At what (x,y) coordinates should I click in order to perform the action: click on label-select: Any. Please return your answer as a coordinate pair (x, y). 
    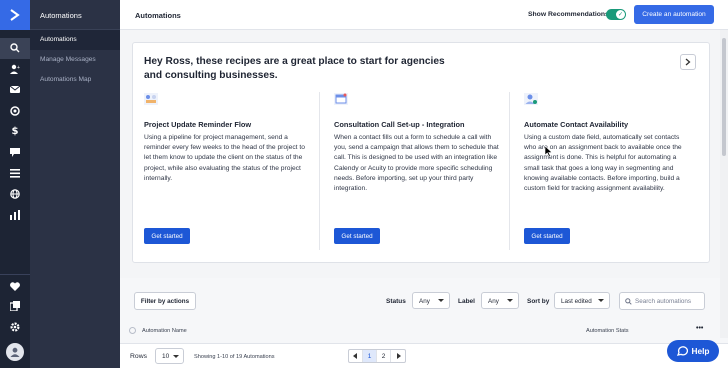
    Looking at the image, I should click on (500, 300).